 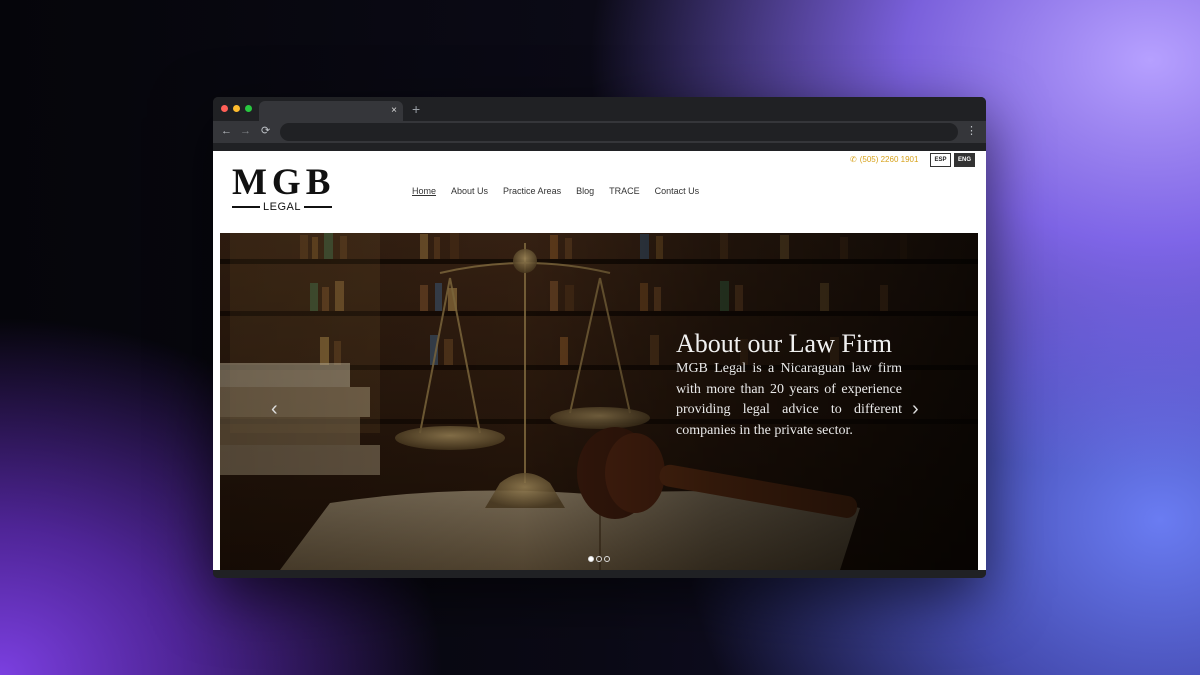 What do you see at coordinates (274, 409) in the screenshot?
I see `carousel-prev-icon: ‹` at bounding box center [274, 409].